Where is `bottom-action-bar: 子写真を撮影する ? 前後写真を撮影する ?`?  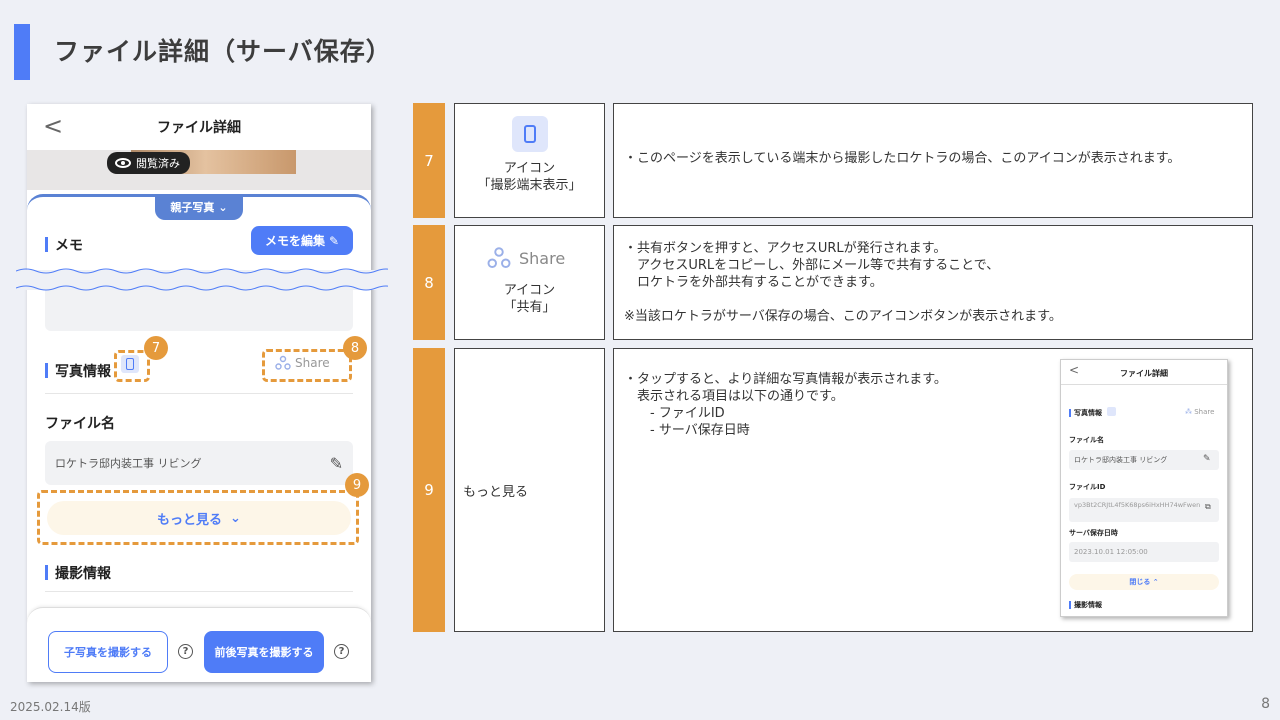
bottom-action-bar: 子写真を撮影する ? 前後写真を撮影する ? is located at coordinates (199, 644).